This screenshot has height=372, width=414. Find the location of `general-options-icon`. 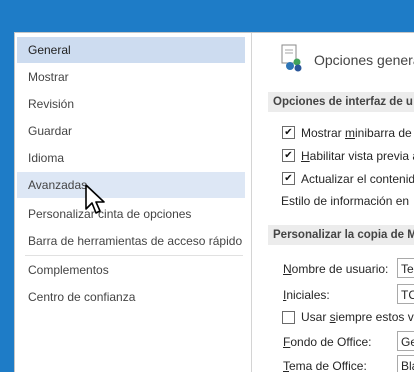

general-options-icon is located at coordinates (291, 58).